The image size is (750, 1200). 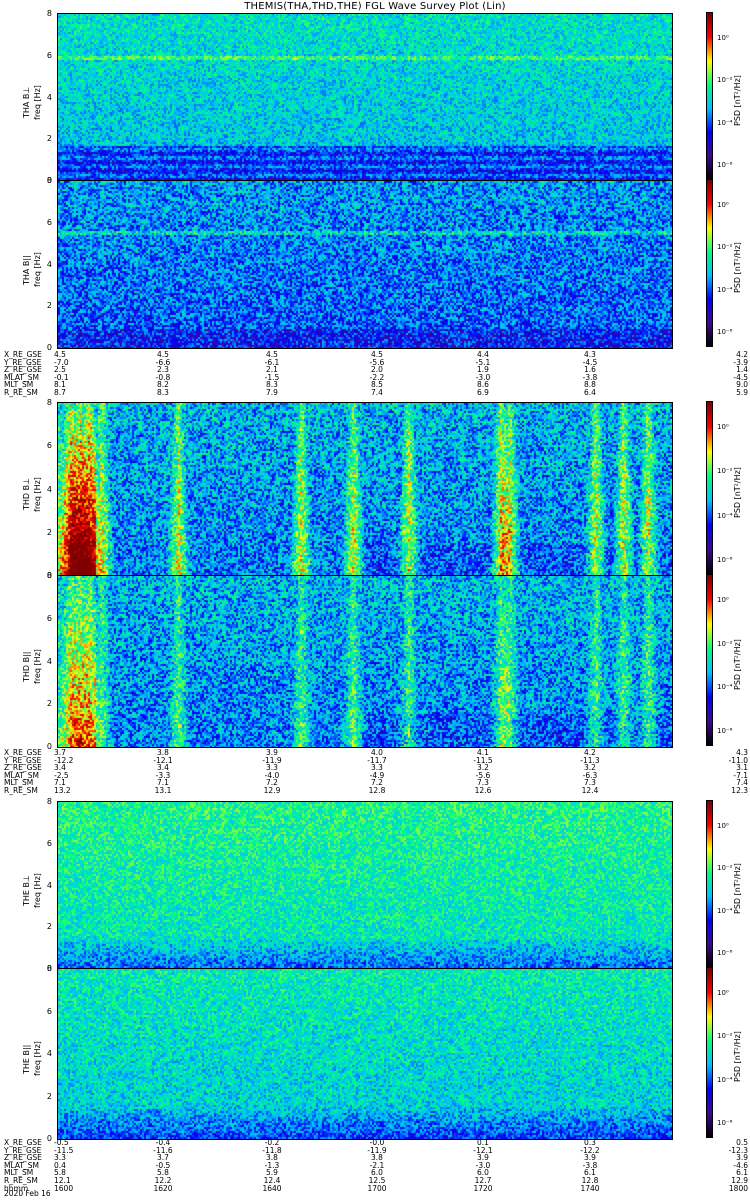 What do you see at coordinates (26, 666) in the screenshot?
I see `panel-label: THD B||` at bounding box center [26, 666].